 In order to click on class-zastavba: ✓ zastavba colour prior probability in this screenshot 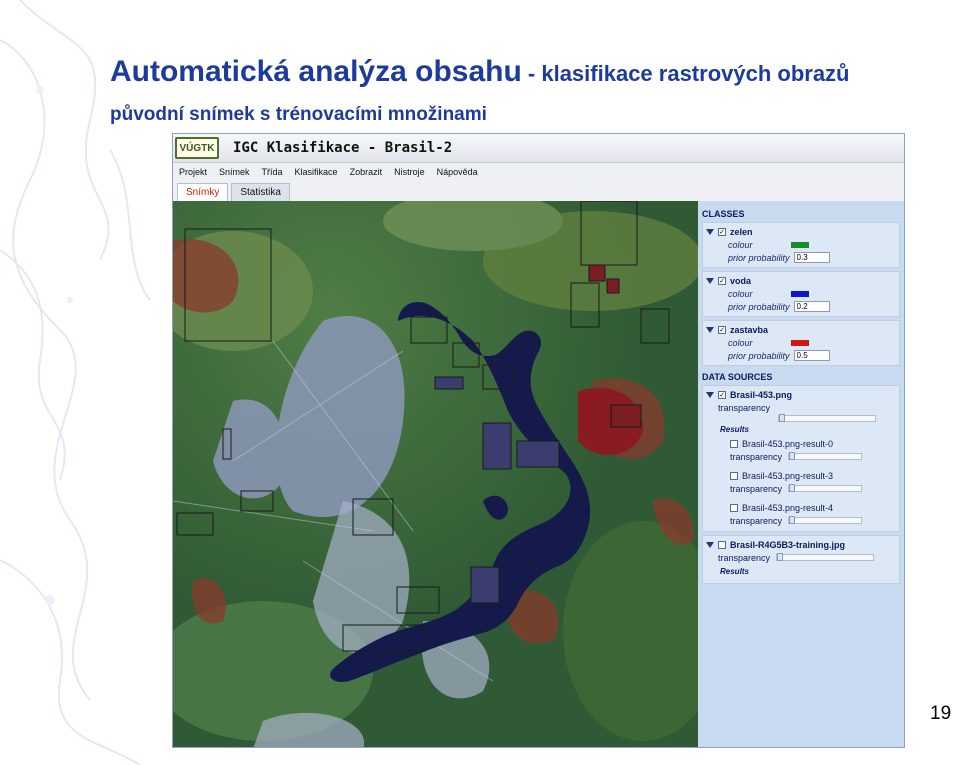, I will do `click(801, 343)`.